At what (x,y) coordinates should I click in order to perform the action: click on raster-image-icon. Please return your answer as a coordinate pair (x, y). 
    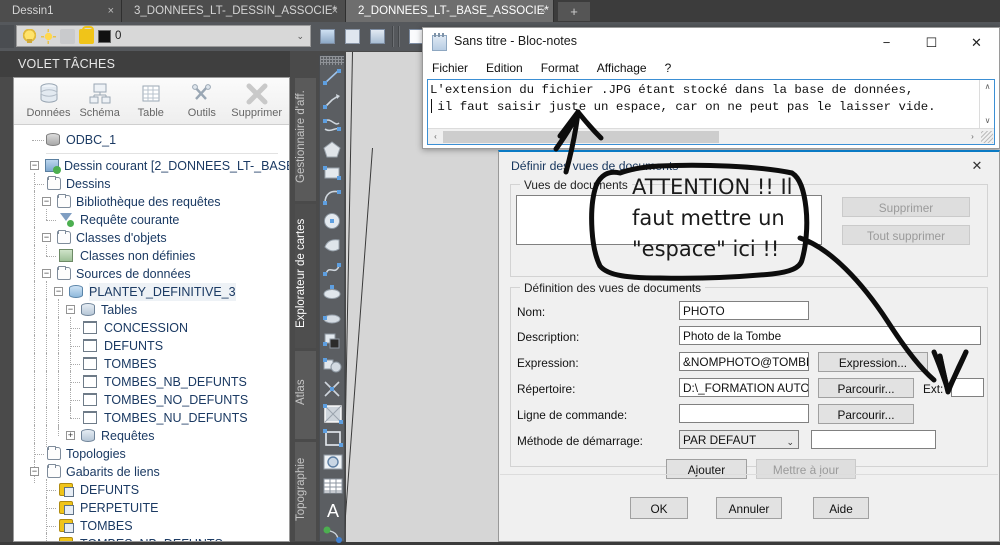
    Looking at the image, I should click on (332, 461).